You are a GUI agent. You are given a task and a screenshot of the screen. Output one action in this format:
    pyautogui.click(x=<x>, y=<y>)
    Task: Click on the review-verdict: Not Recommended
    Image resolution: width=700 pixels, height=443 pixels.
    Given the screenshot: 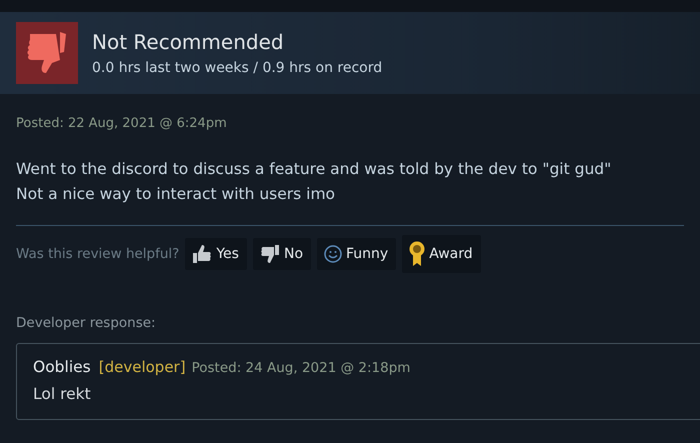 What is the action you would take?
    pyautogui.click(x=188, y=42)
    